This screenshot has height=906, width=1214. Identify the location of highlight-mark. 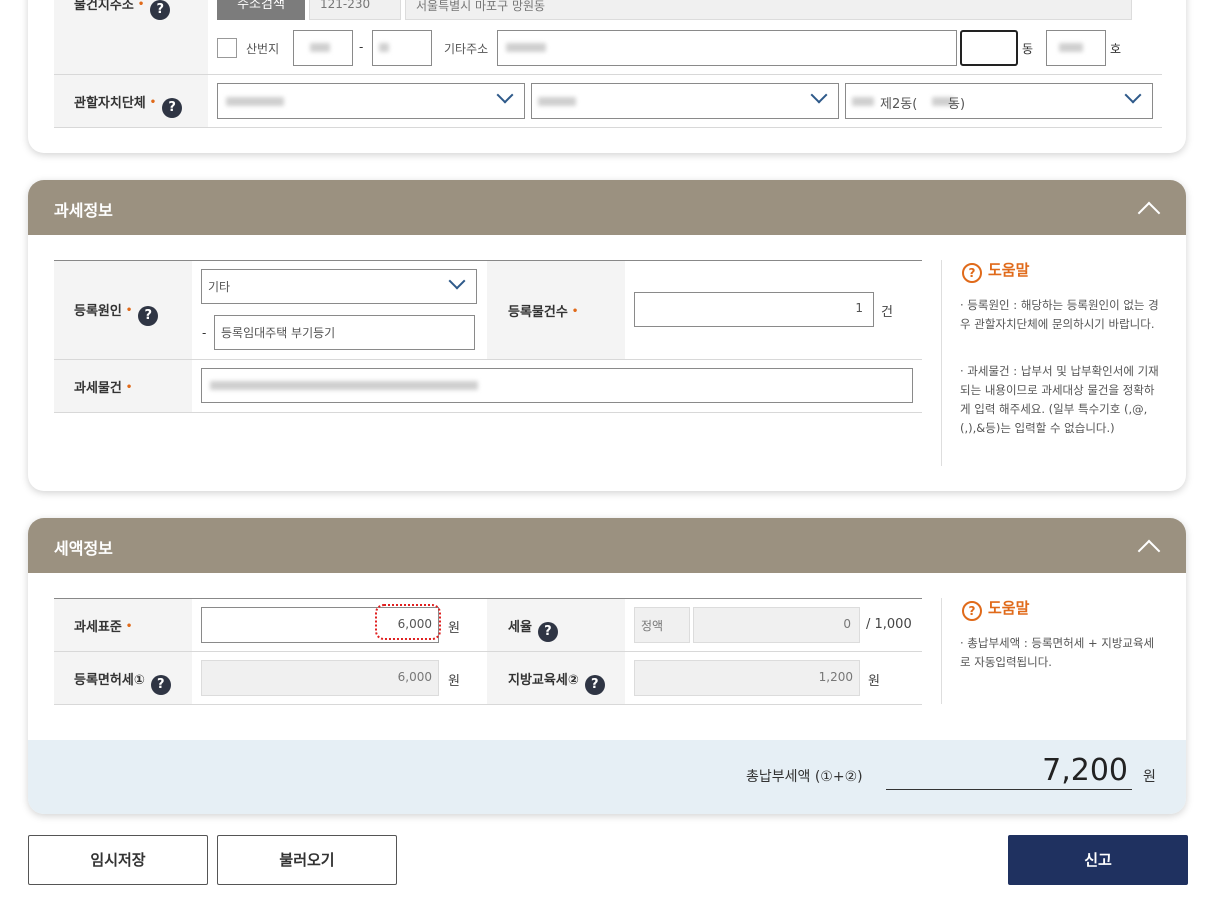
(408, 622).